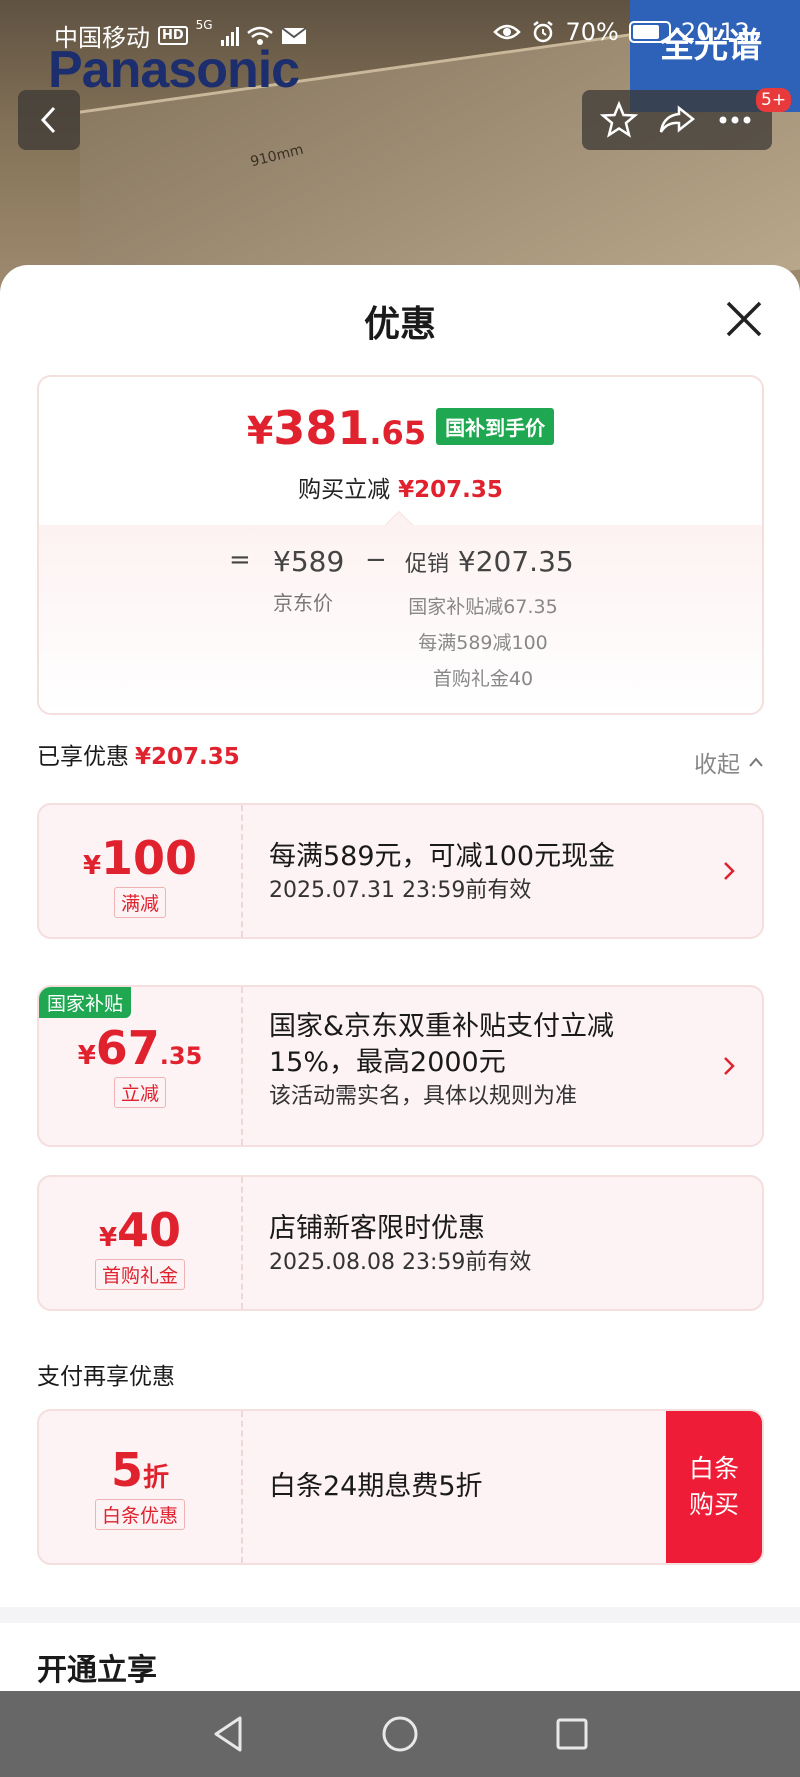  I want to click on coupon-validity: 2025.07.31 23:59前有效, so click(400, 890).